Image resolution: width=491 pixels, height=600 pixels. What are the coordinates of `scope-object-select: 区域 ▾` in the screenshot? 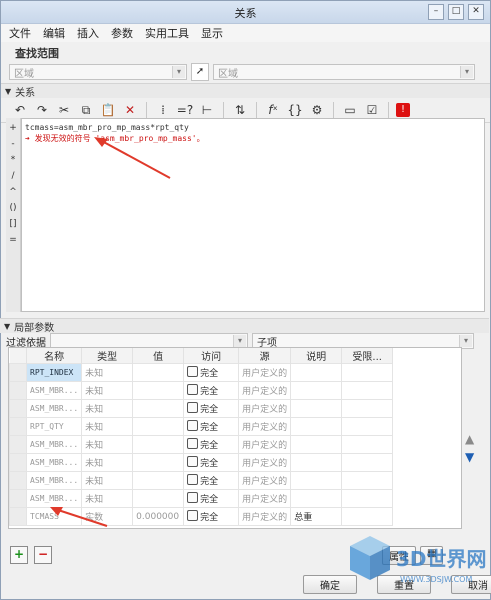 It's located at (344, 72).